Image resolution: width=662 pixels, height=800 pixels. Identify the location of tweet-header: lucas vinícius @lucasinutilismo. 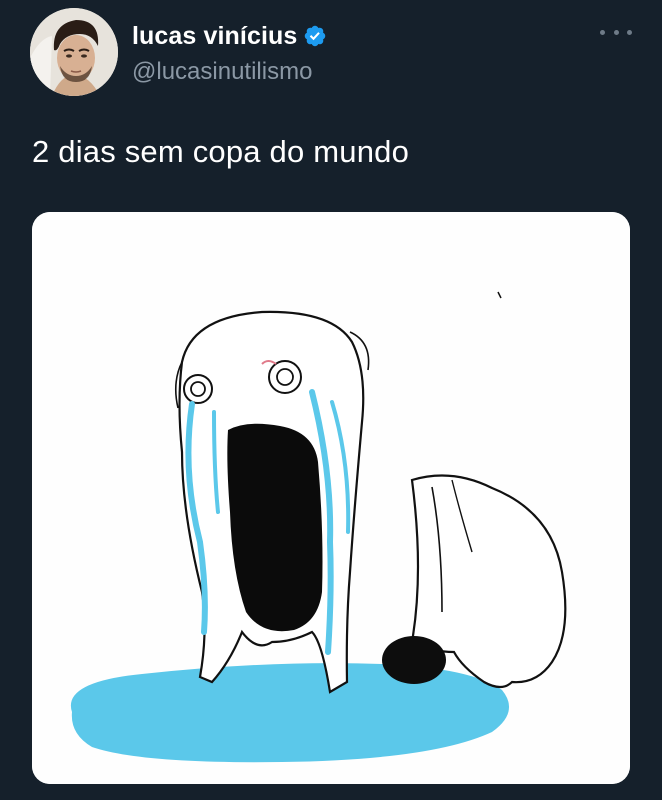
(178, 52).